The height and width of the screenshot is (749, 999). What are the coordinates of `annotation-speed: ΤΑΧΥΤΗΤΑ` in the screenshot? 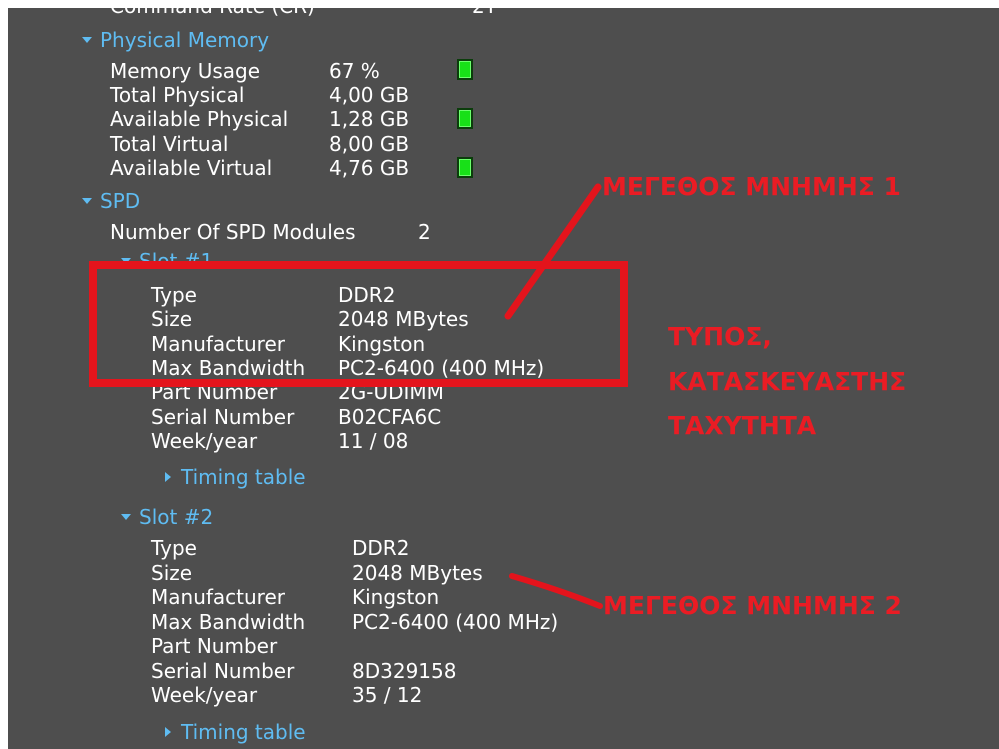 It's located at (742, 425).